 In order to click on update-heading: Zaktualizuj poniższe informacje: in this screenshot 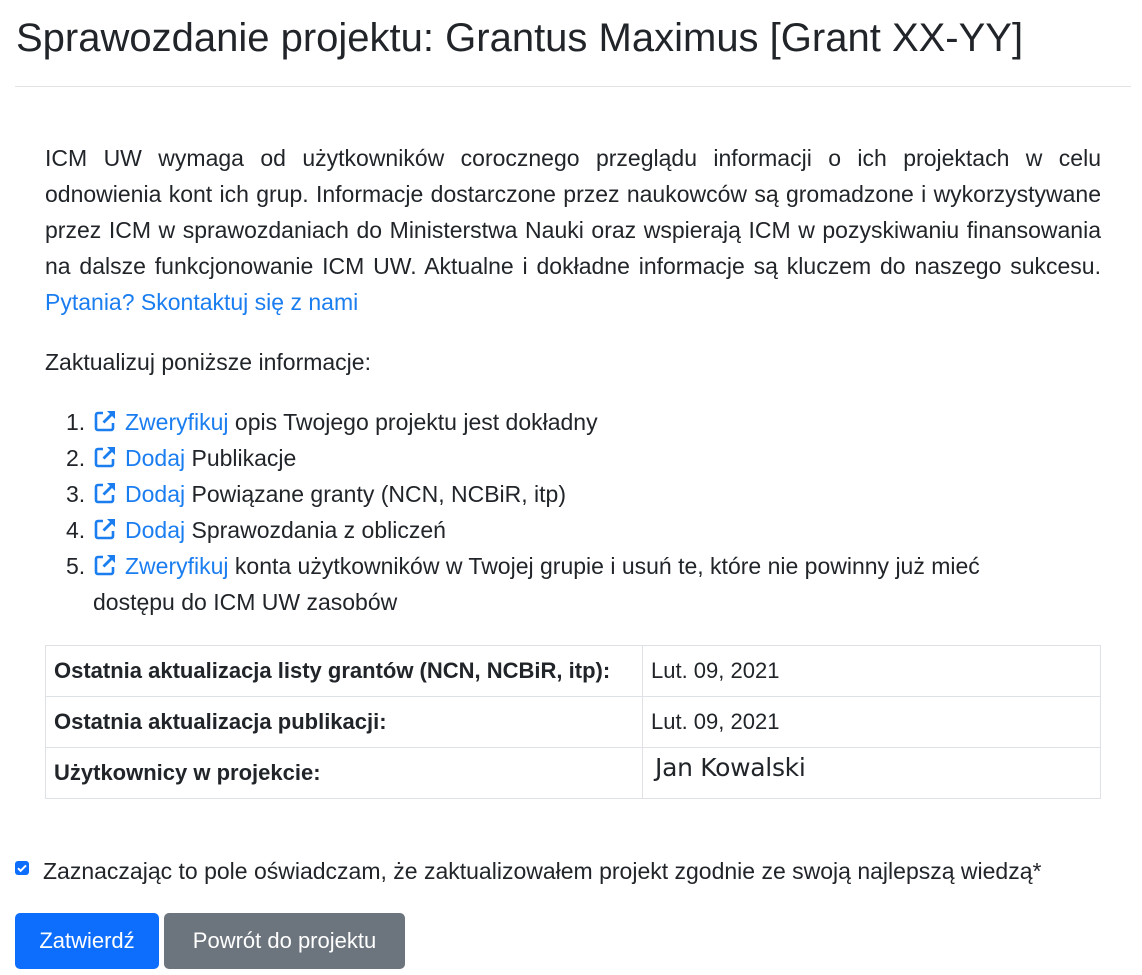, I will do `click(208, 362)`.